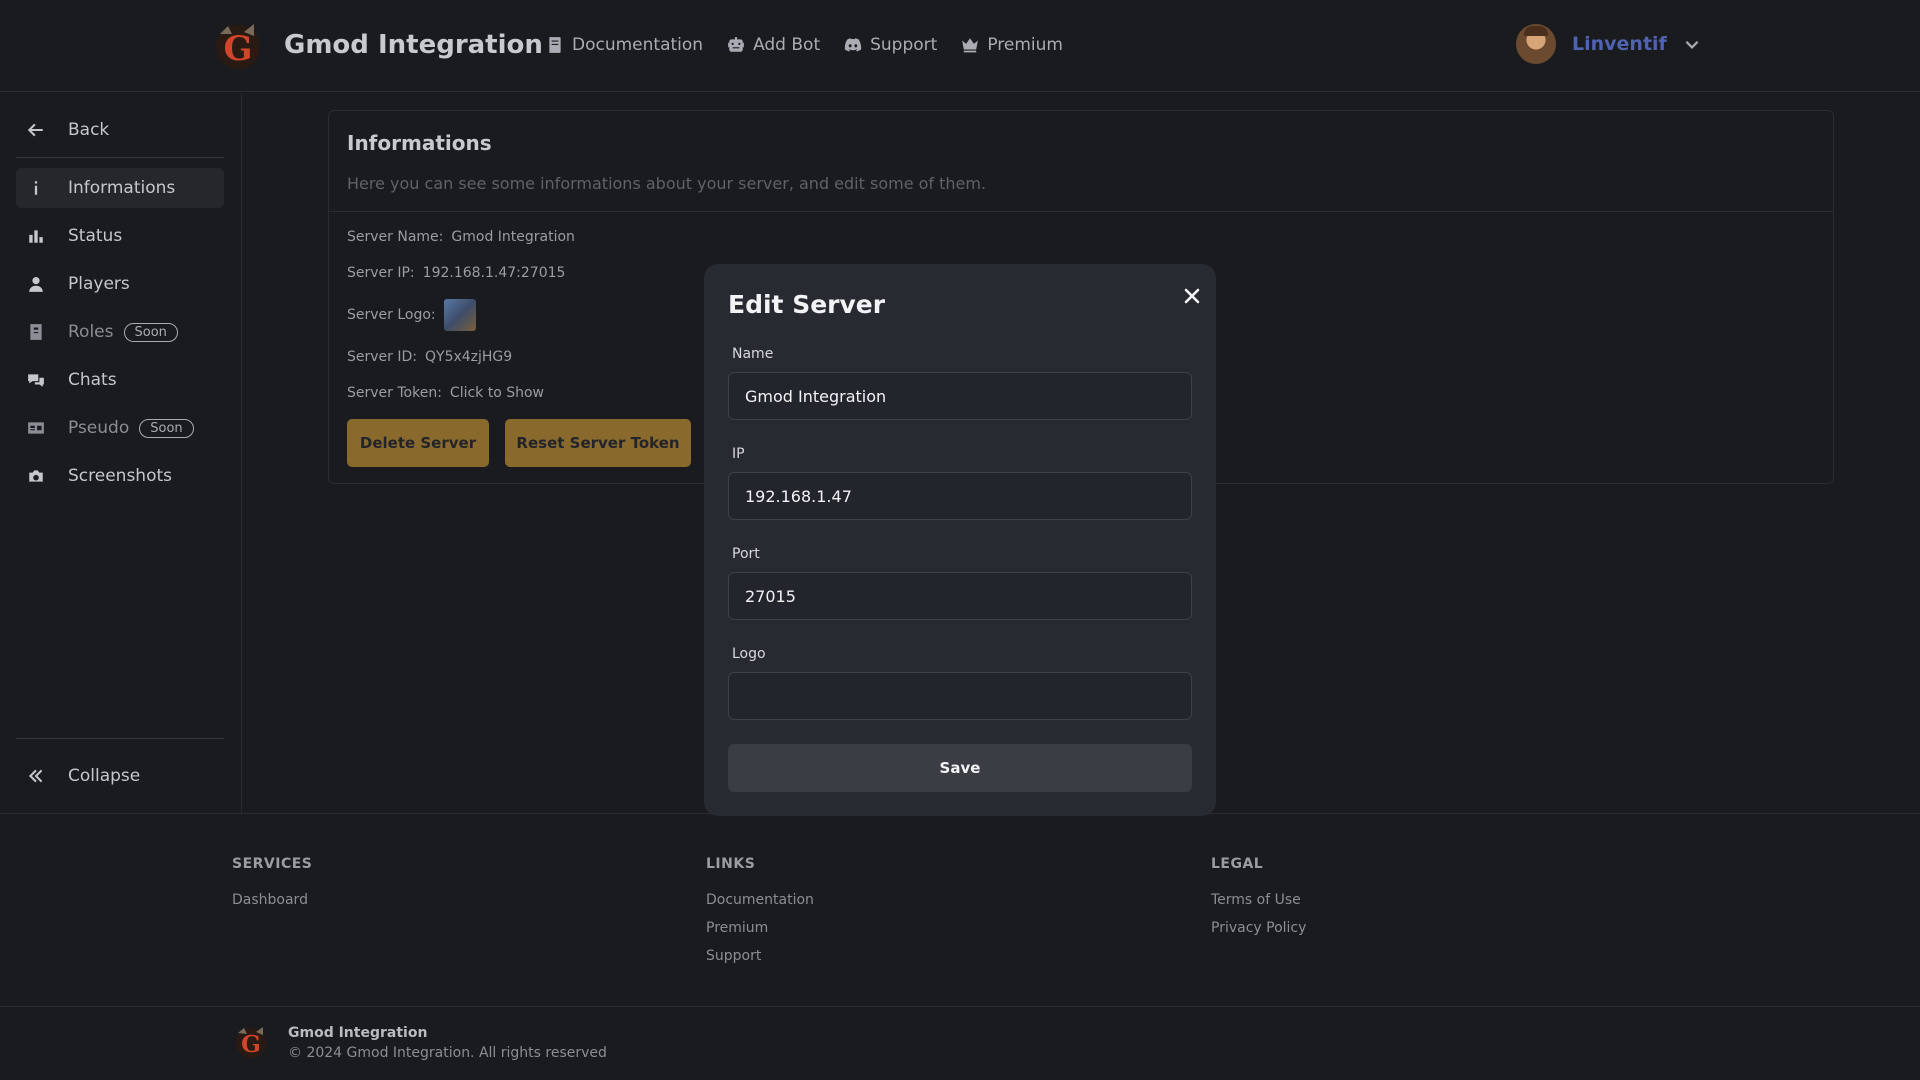  I want to click on ip-input, so click(960, 496).